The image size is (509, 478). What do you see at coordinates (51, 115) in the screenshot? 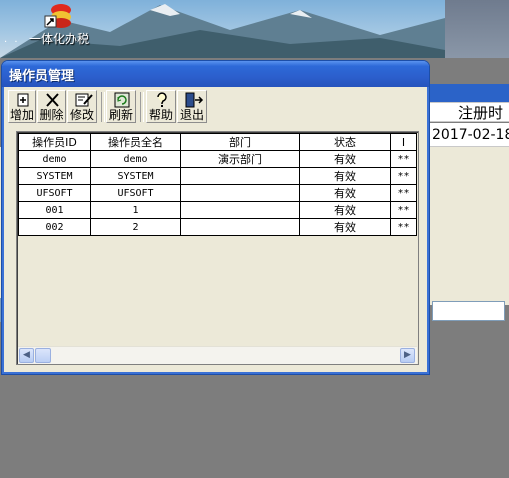
I see `delete-label: 删除` at bounding box center [51, 115].